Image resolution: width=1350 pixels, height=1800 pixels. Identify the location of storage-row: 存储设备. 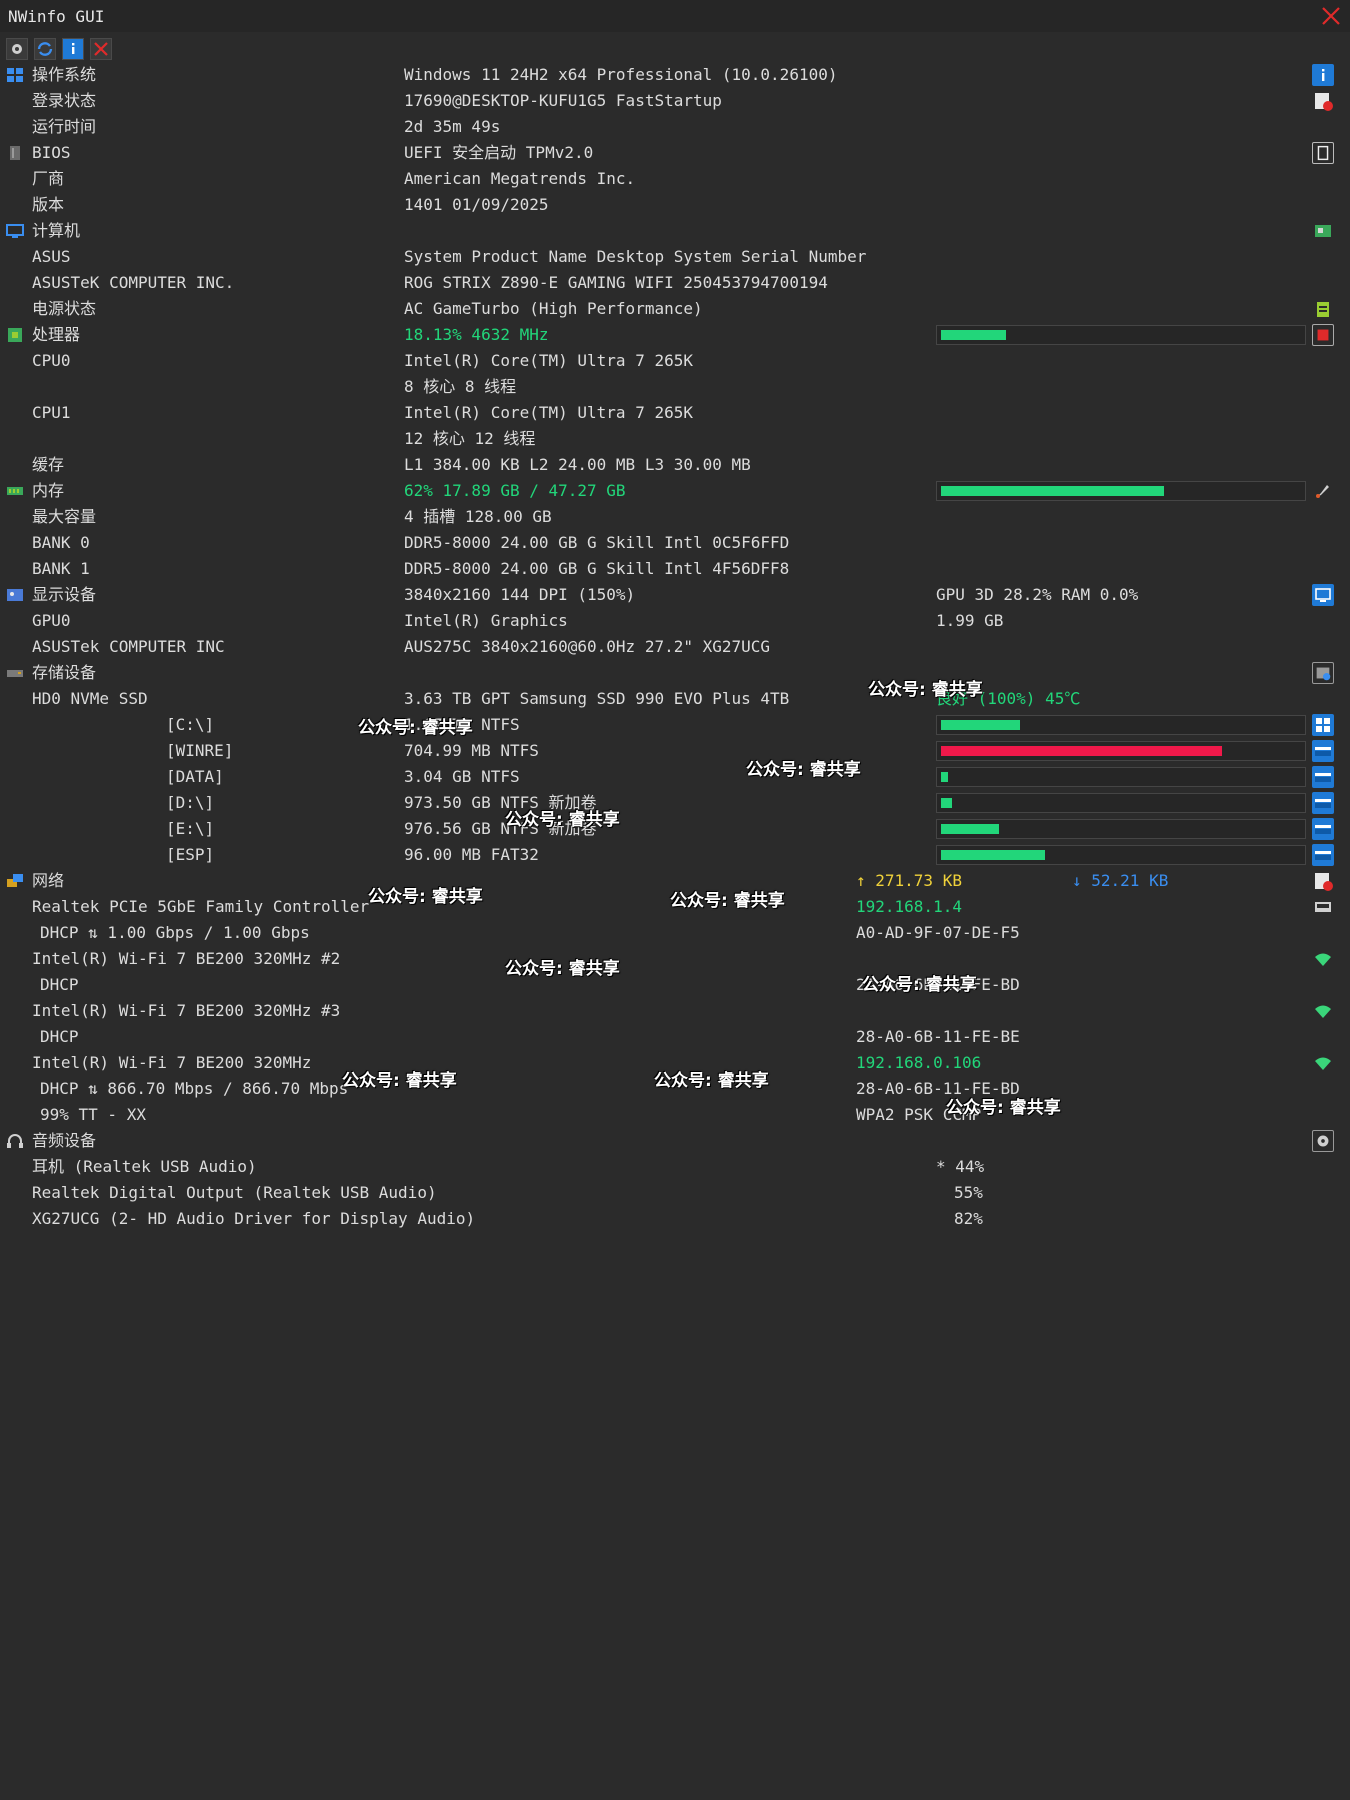
(675, 673).